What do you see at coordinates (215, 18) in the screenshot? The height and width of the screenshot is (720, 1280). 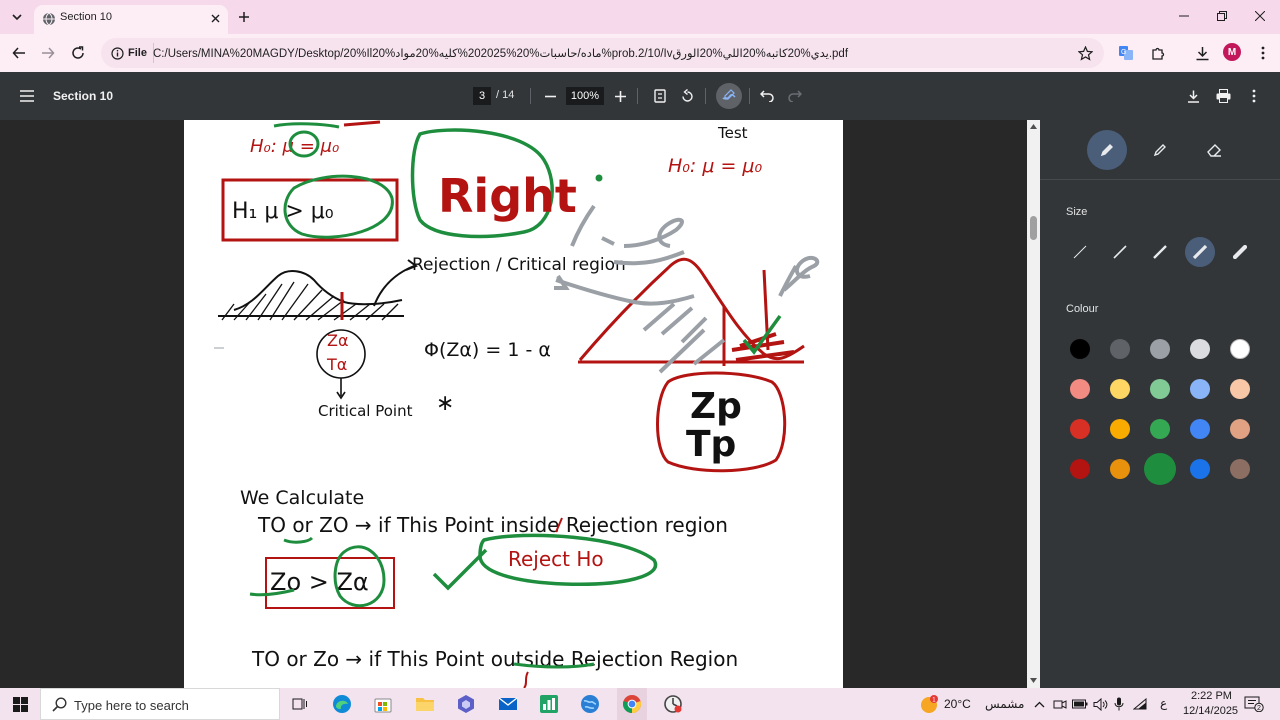 I see `tab-close-button` at bounding box center [215, 18].